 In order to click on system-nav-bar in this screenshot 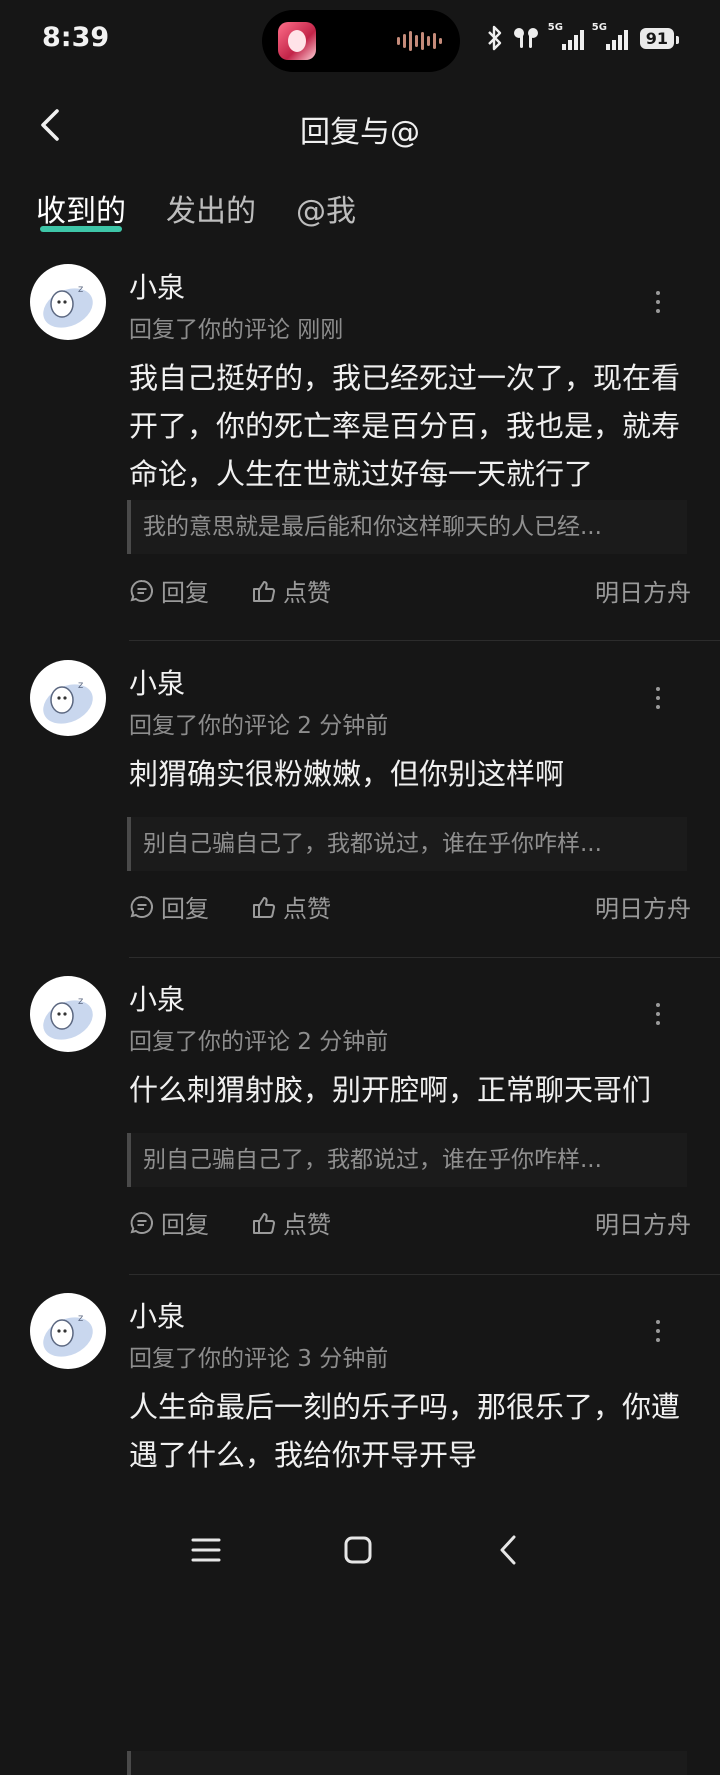, I will do `click(360, 1550)`.